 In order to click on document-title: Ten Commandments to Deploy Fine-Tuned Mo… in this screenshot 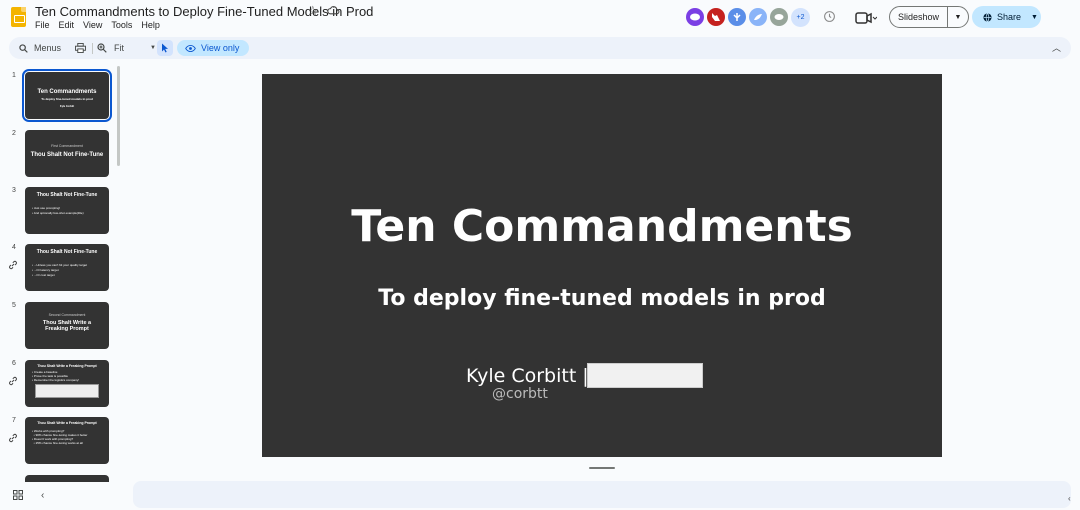, I will do `click(204, 11)`.